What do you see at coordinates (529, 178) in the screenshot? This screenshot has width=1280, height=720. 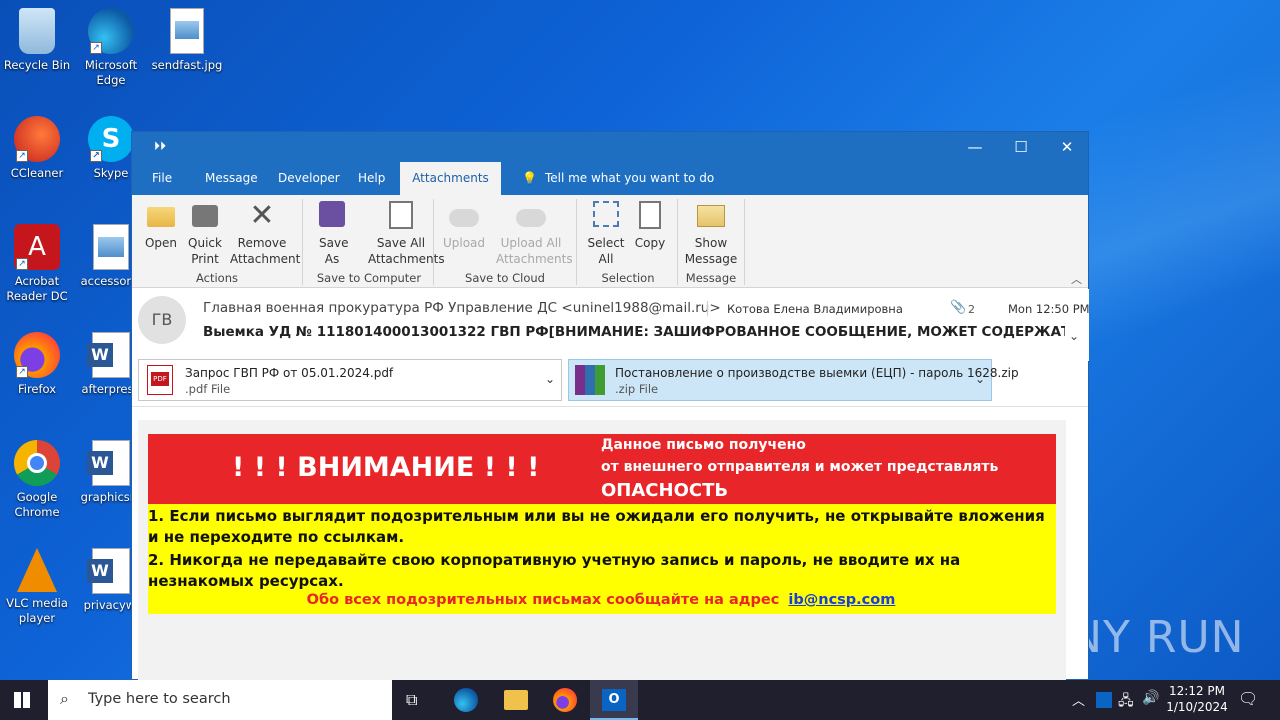 I see `lightbulb-icon: 💡` at bounding box center [529, 178].